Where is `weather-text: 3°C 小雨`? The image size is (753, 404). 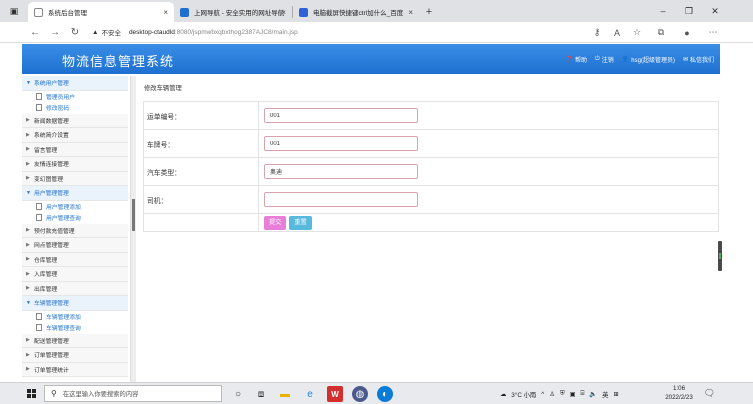 weather-text: 3°C 小雨 is located at coordinates (523, 394).